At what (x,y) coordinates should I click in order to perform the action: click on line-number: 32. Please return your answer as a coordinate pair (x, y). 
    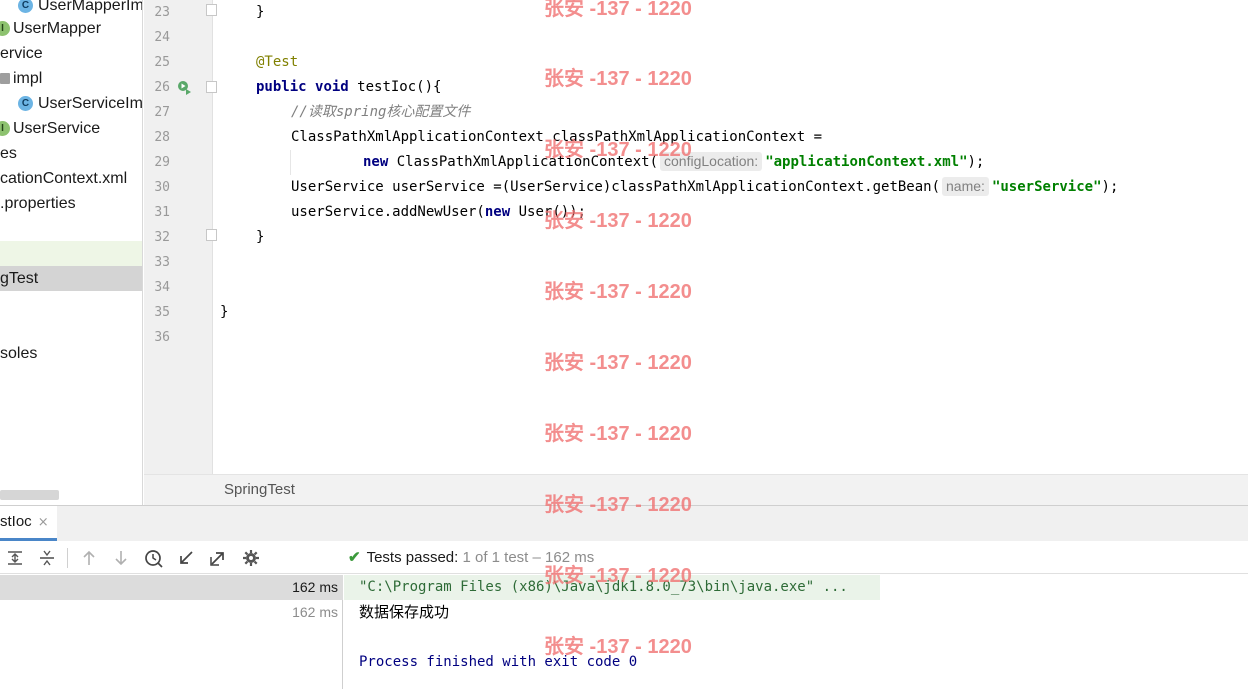
    Looking at the image, I should click on (162, 237).